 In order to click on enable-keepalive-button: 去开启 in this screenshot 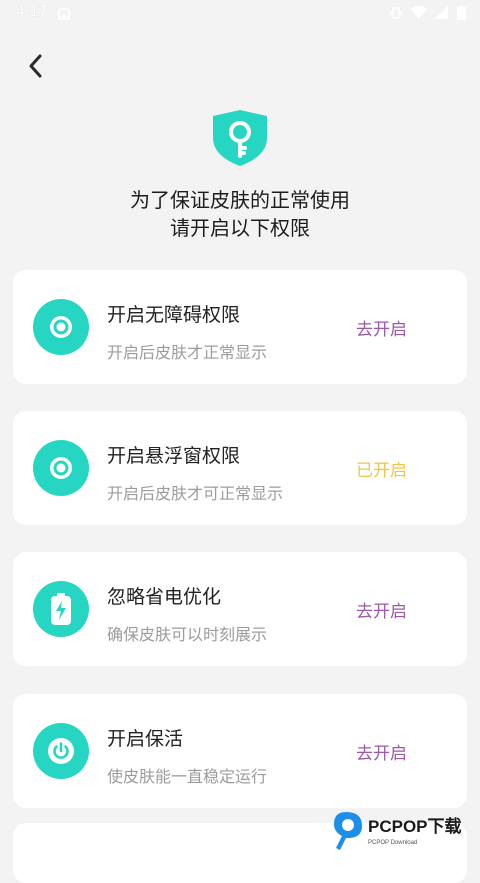, I will do `click(381, 751)`.